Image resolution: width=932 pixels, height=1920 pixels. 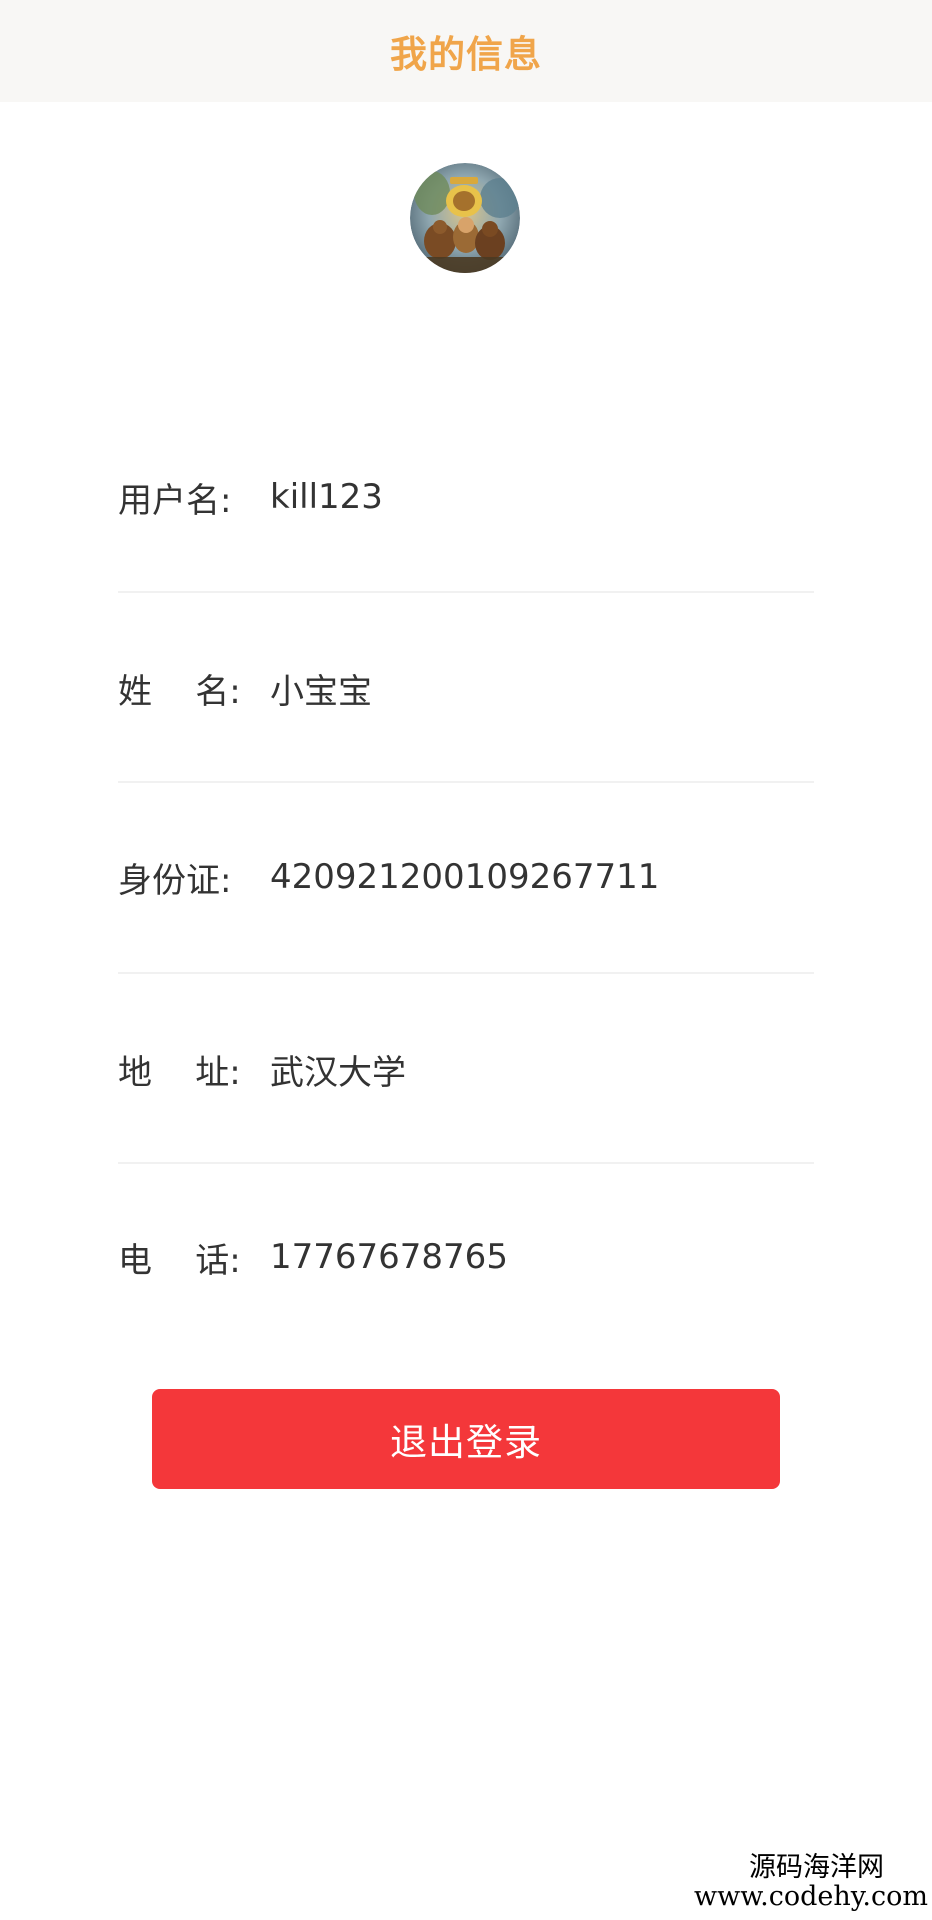 I want to click on watermark-url: www.codehy.com, so click(x=811, y=1897).